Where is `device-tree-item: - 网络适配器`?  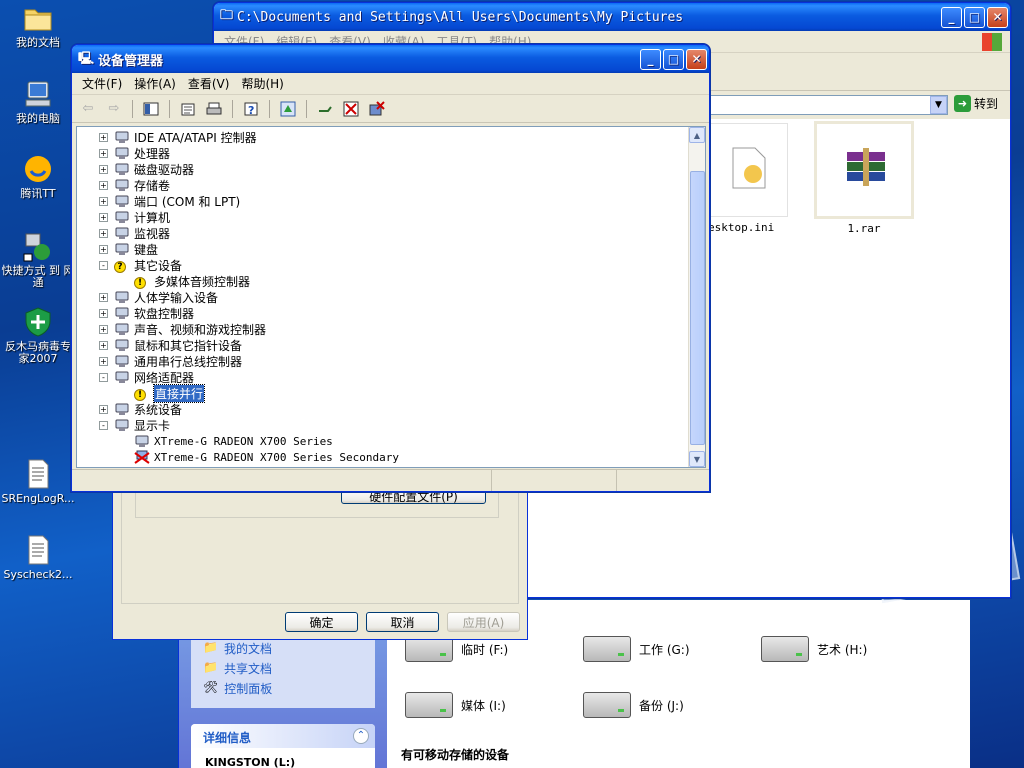
device-tree-item: - 网络适配器 is located at coordinates (146, 377).